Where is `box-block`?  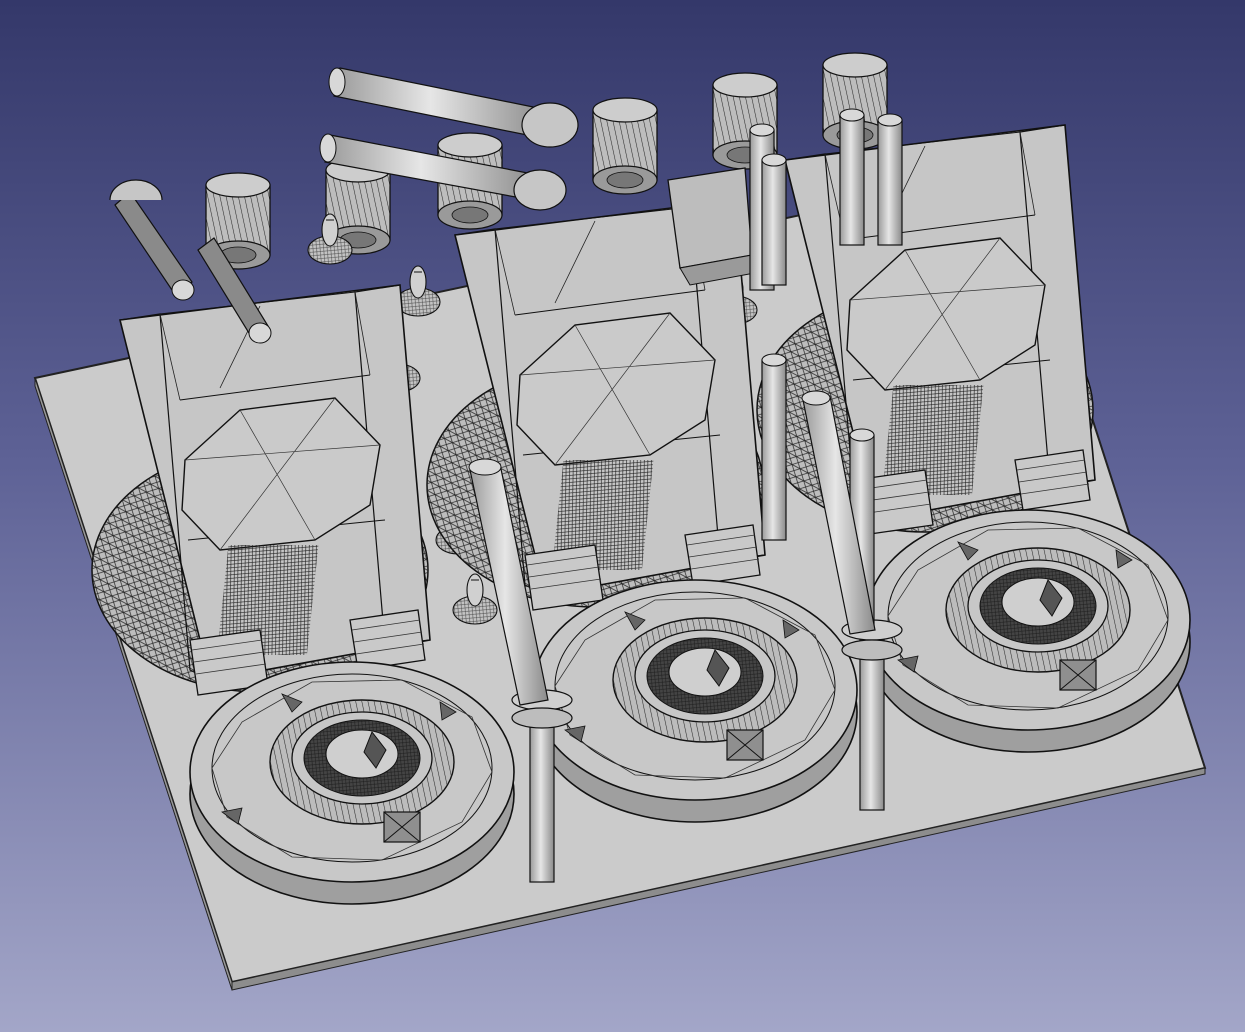 box-block is located at coordinates (714, 226).